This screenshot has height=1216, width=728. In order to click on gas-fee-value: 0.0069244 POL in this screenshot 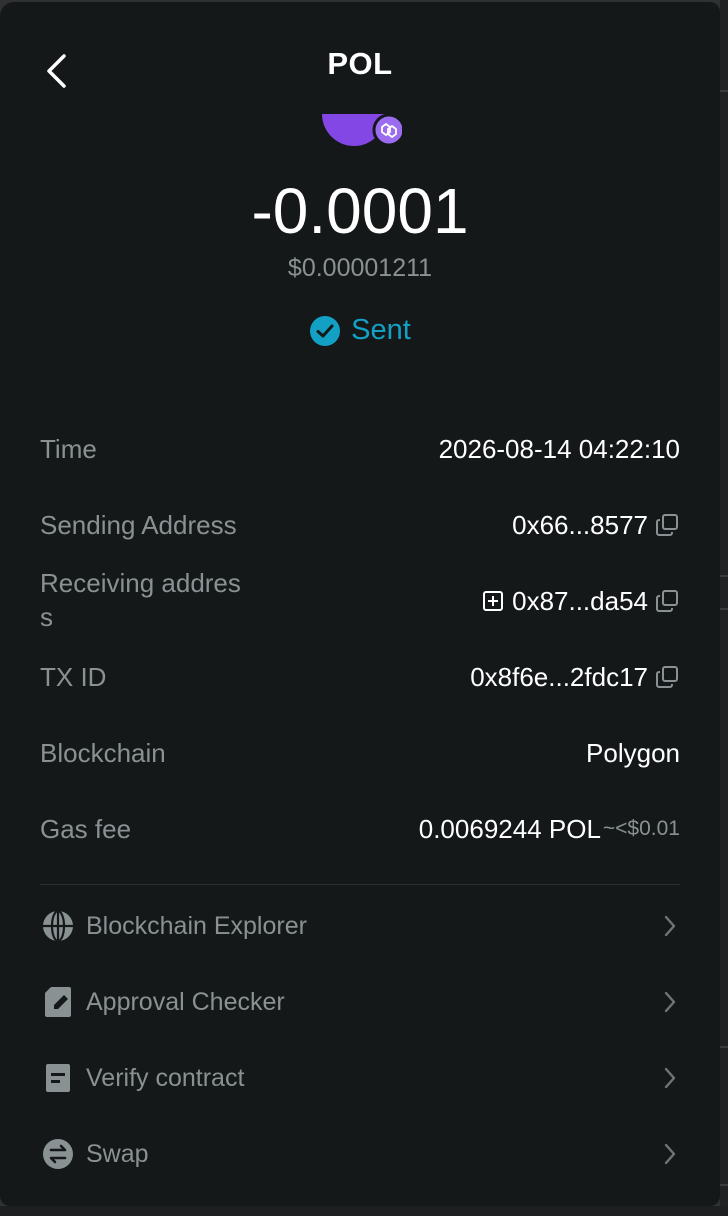, I will do `click(509, 829)`.